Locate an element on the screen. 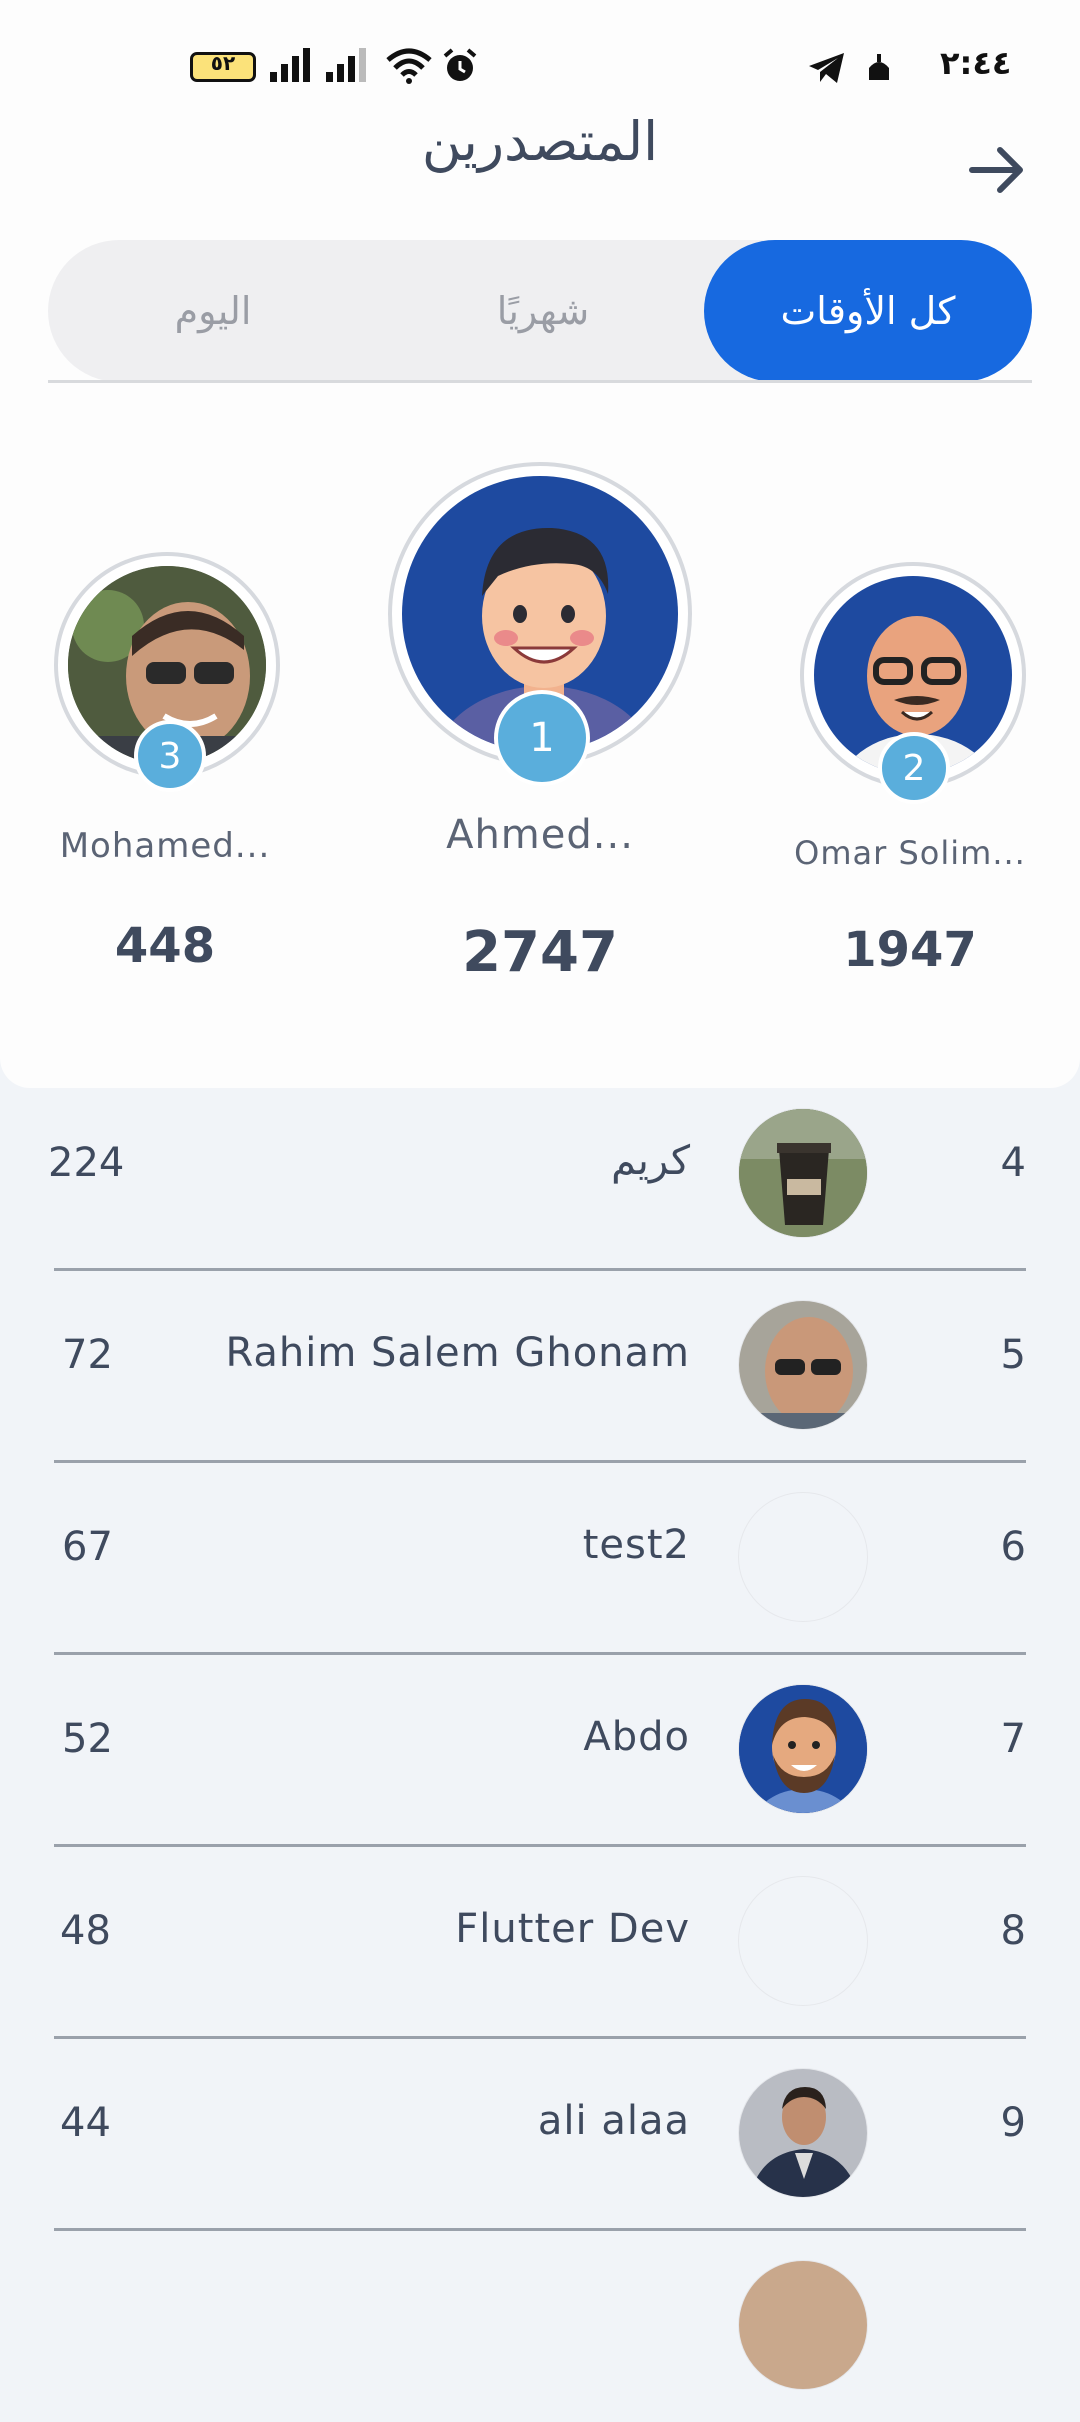  man-sunglasses-photo-icon is located at coordinates (803, 1365).